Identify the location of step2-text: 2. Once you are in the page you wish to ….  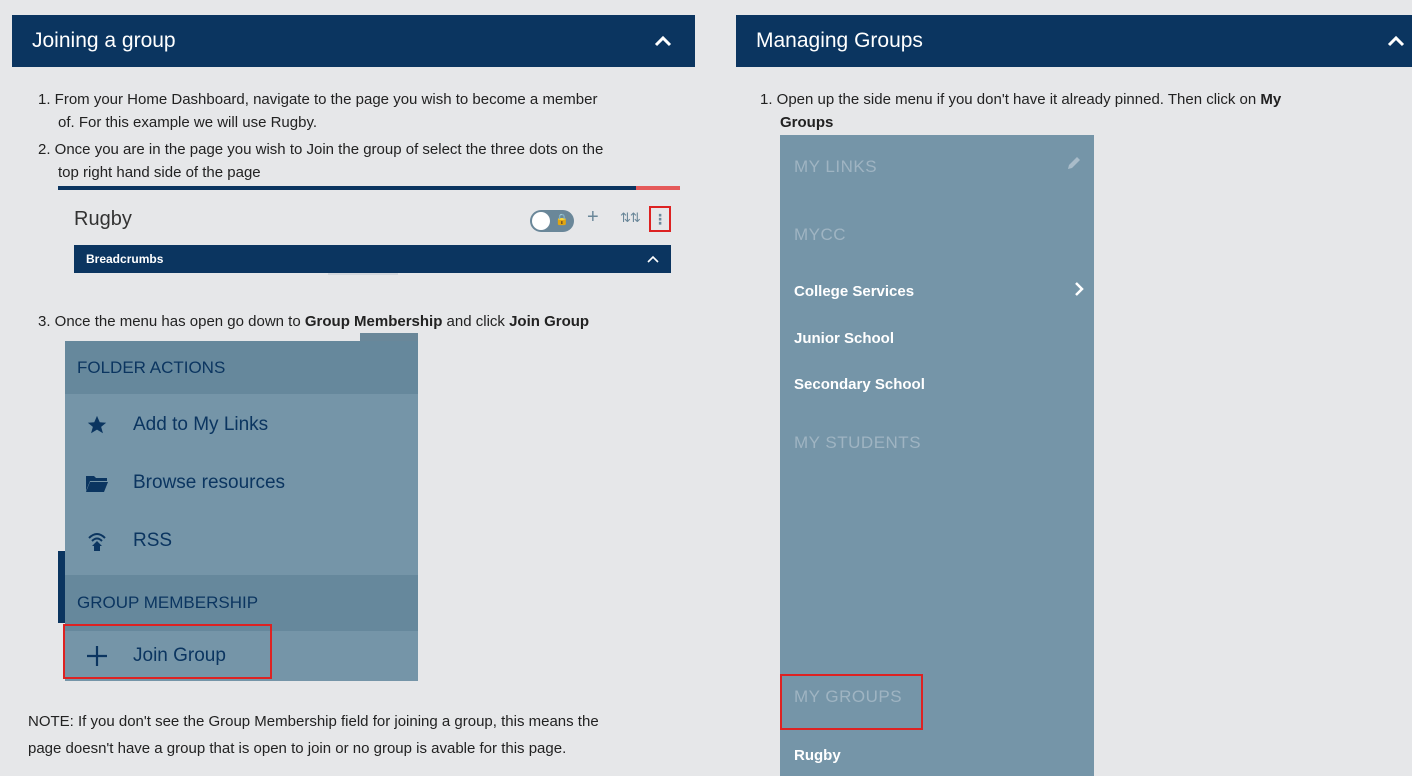
(321, 161).